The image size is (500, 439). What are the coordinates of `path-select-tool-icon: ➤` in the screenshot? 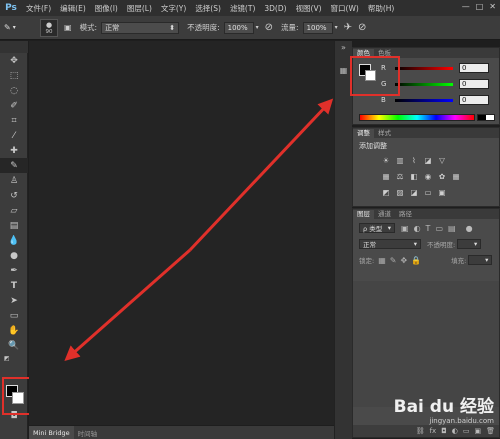 It's located at (14, 300).